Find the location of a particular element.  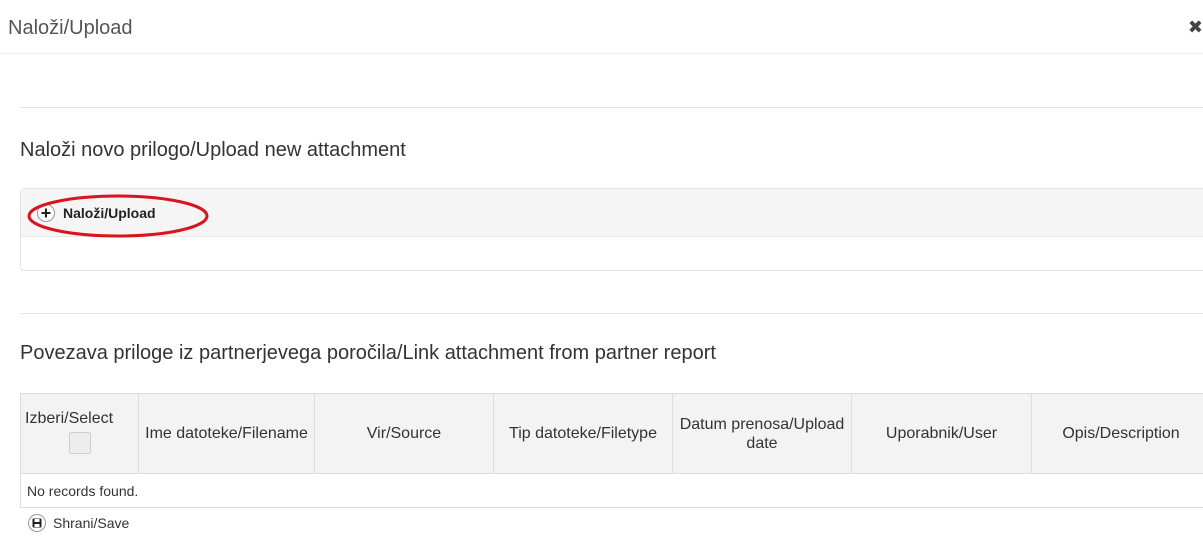

save-button-label: Shrani/Save is located at coordinates (91, 523).